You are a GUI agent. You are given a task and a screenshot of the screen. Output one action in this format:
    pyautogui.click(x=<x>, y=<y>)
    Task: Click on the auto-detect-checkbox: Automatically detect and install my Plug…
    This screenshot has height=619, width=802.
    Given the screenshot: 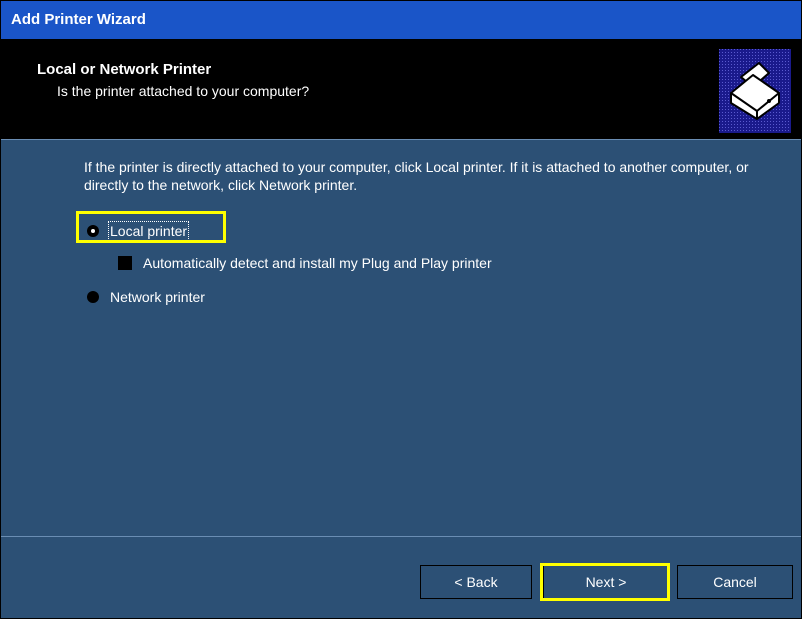 What is the action you would take?
    pyautogui.click(x=305, y=263)
    